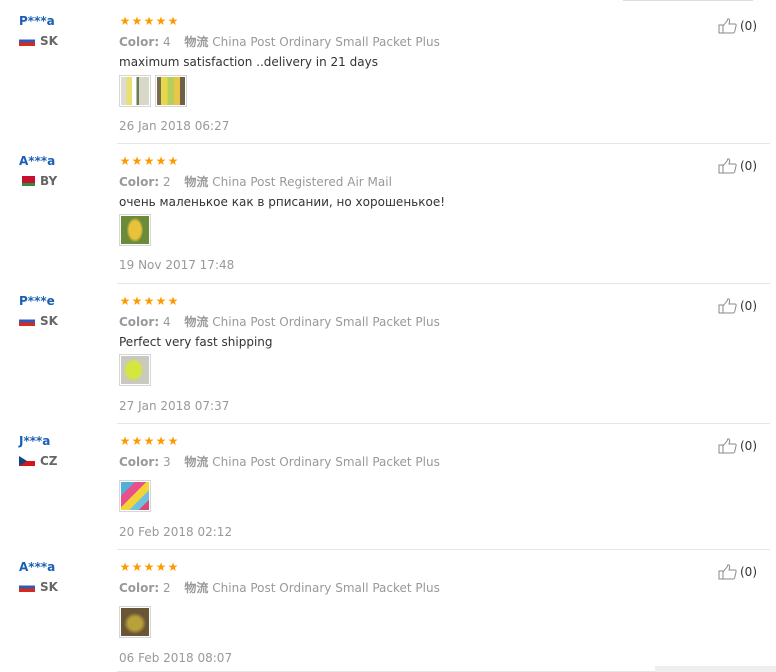  What do you see at coordinates (715, 669) in the screenshot?
I see `horizontal-scrollbar` at bounding box center [715, 669].